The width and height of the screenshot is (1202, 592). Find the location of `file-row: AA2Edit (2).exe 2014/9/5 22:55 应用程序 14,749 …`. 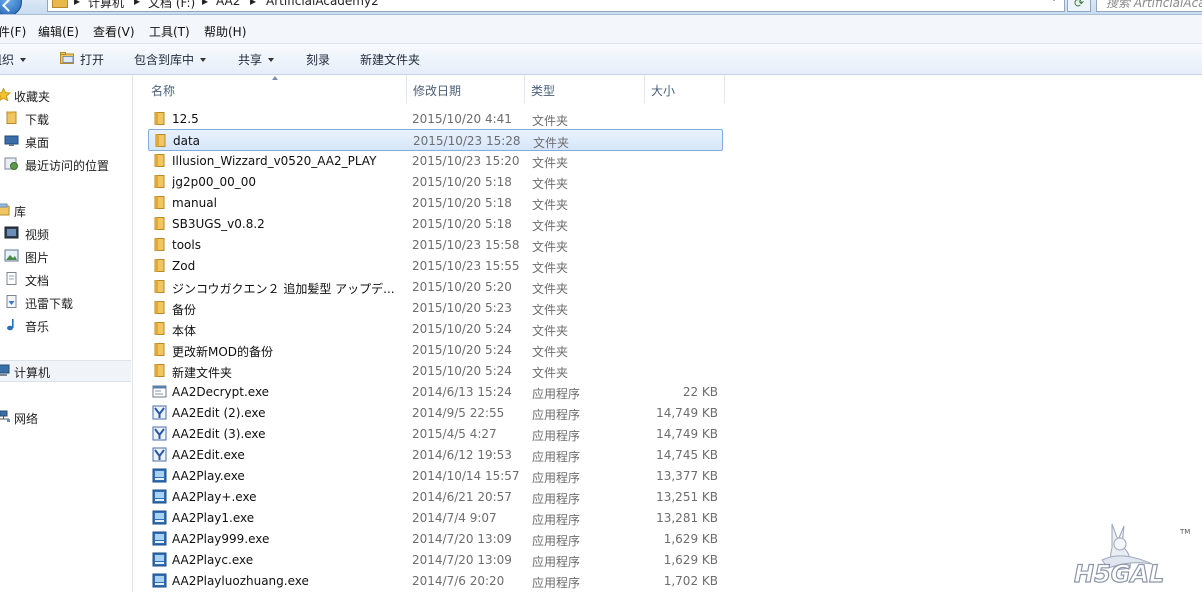

file-row: AA2Edit (2).exe 2014/9/5 22:55 应用程序 14,749 … is located at coordinates (435, 412).